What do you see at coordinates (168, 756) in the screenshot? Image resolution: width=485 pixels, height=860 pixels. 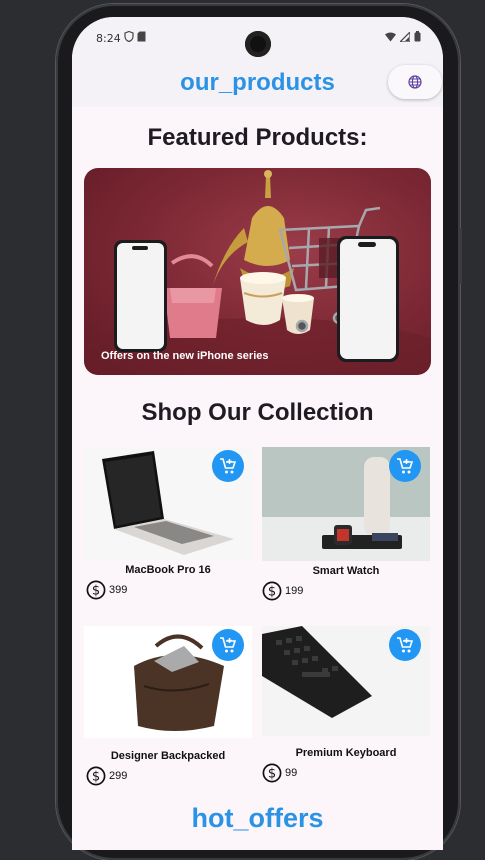 I see `product-name: Designer Backpacked` at bounding box center [168, 756].